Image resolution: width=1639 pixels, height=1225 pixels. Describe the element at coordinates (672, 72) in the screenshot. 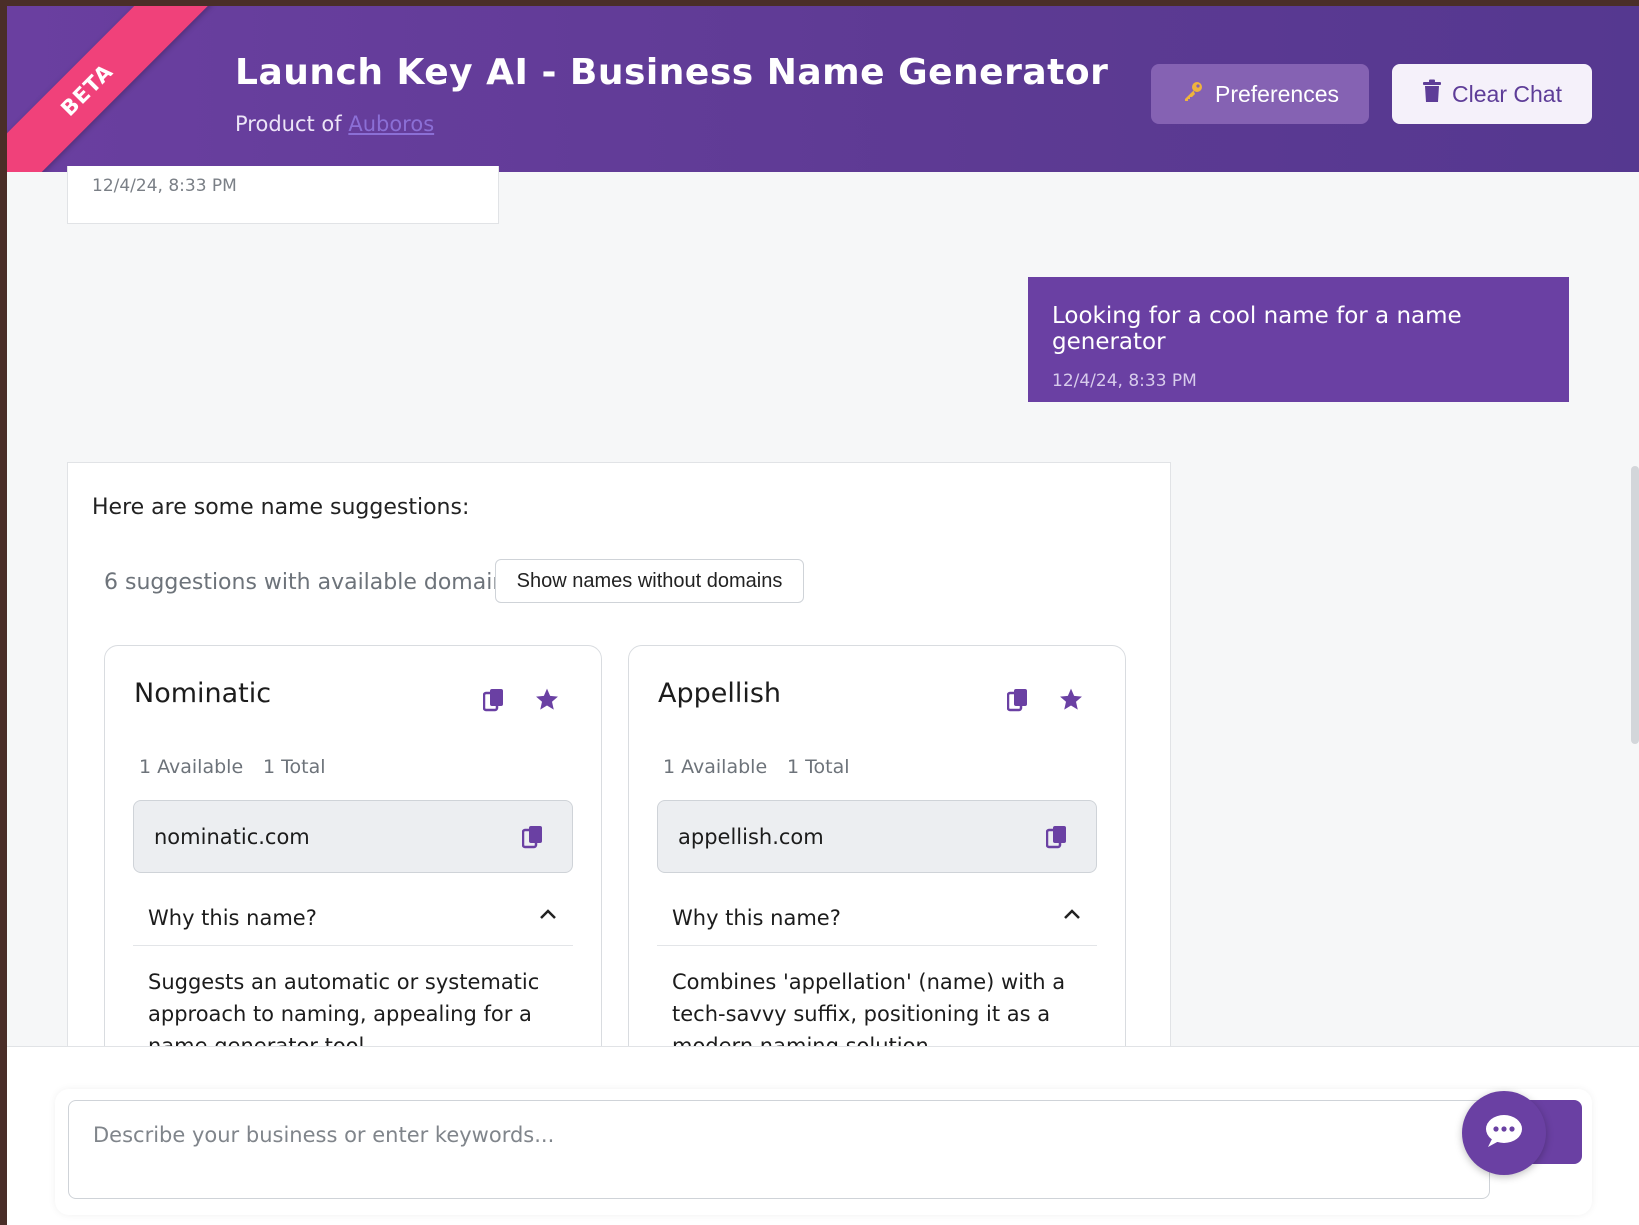

I see `page-title: Launch Key AI - Business Name Generator` at that location.